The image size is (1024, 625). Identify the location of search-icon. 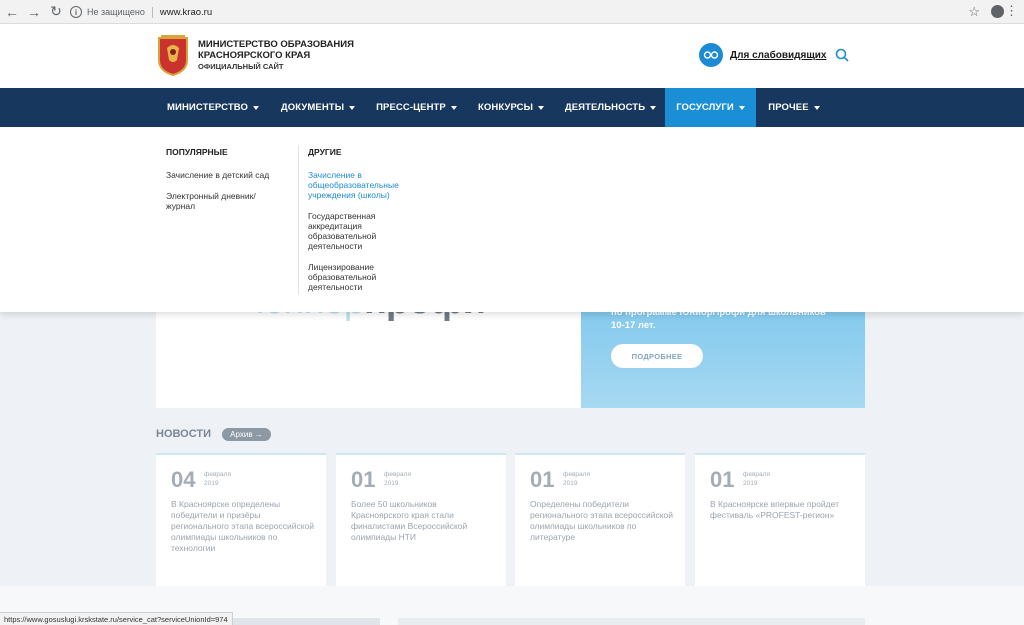
(842, 55).